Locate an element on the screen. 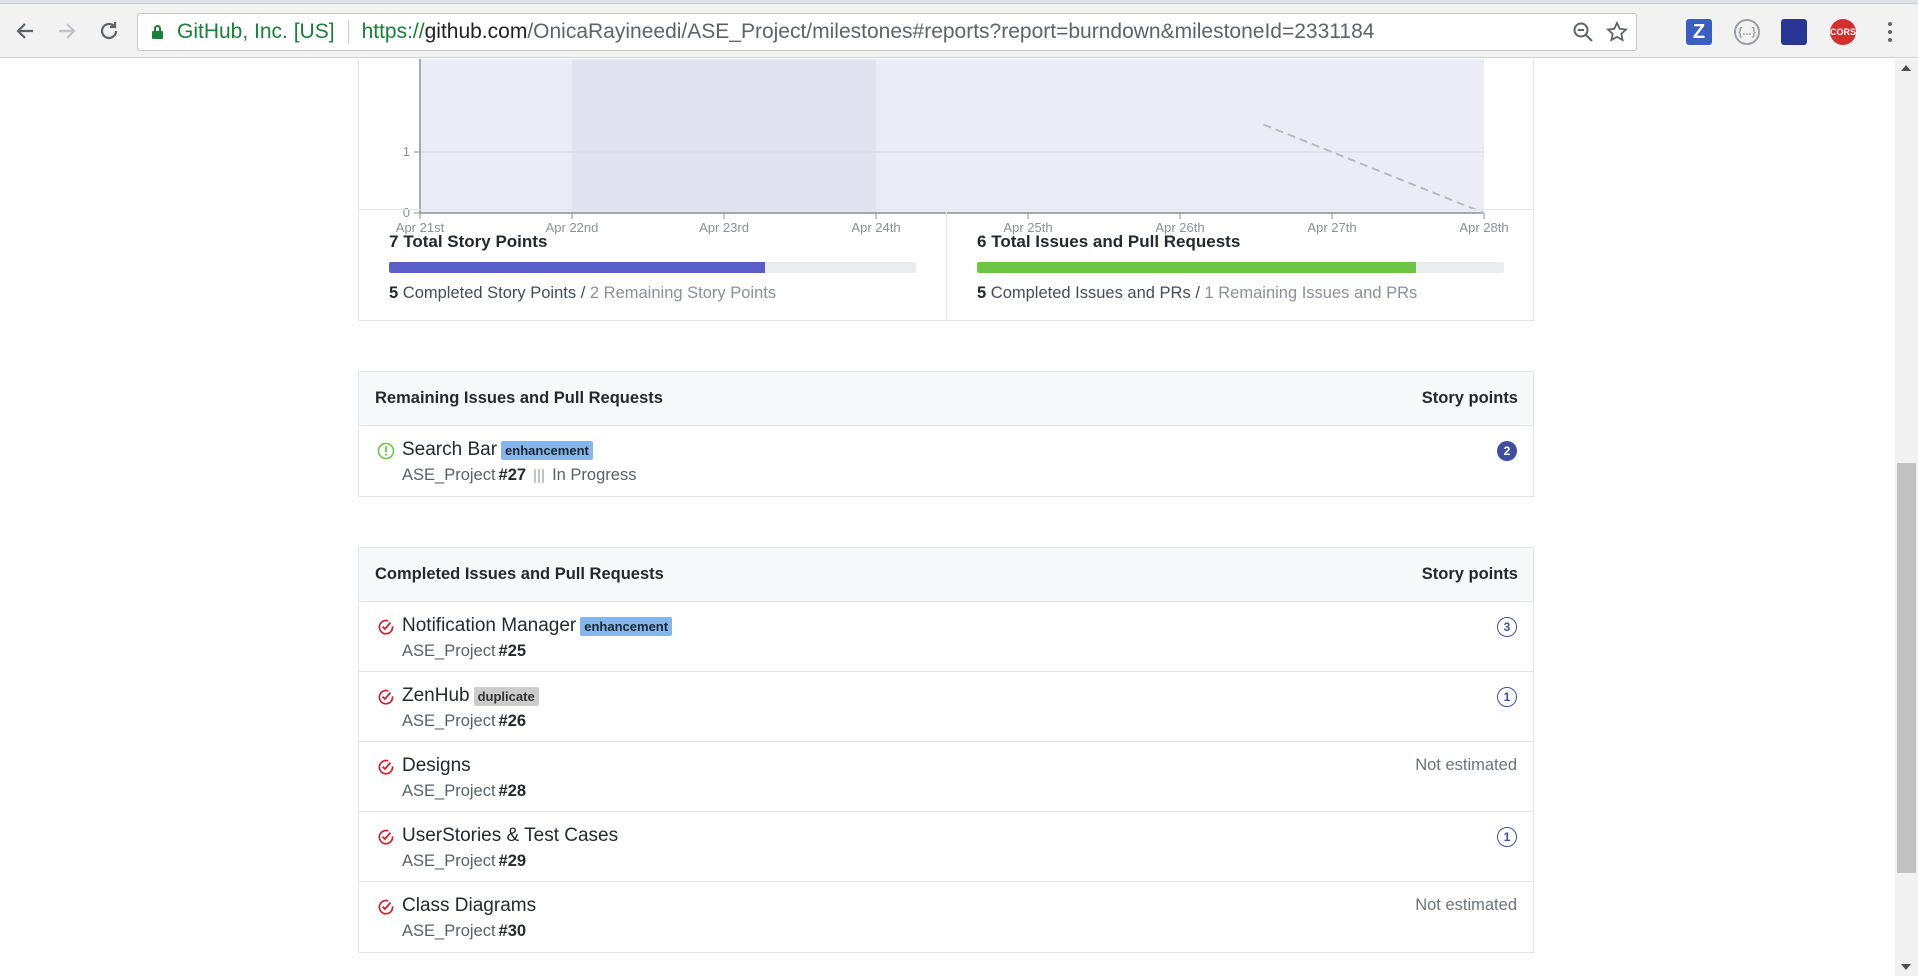 The image size is (1918, 976). completed-issues-title: Completed Issues and Pull Requests is located at coordinates (519, 574).